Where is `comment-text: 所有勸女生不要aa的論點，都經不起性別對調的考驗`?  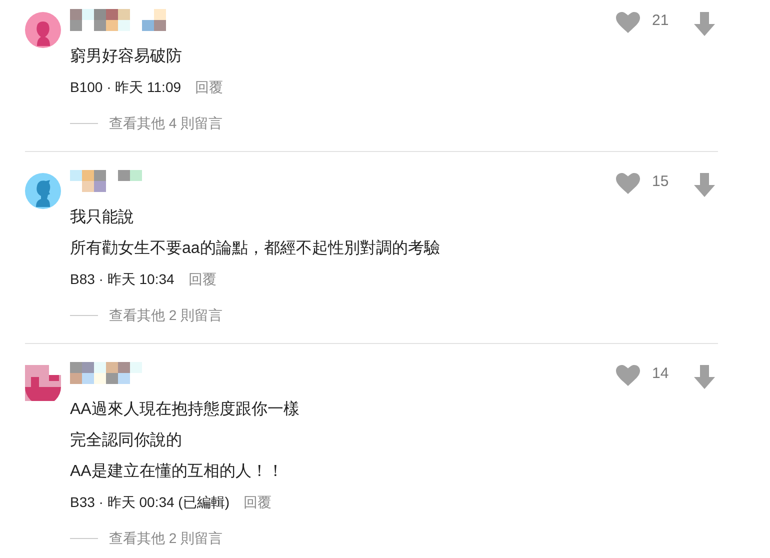
comment-text: 所有勸女生不要aa的論點，都經不起性別對調的考驗 is located at coordinates (255, 248).